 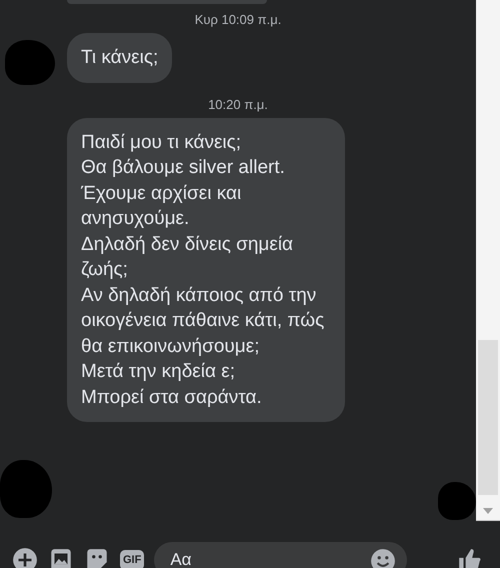 I want to click on gif-button: GIF, so click(x=132, y=559).